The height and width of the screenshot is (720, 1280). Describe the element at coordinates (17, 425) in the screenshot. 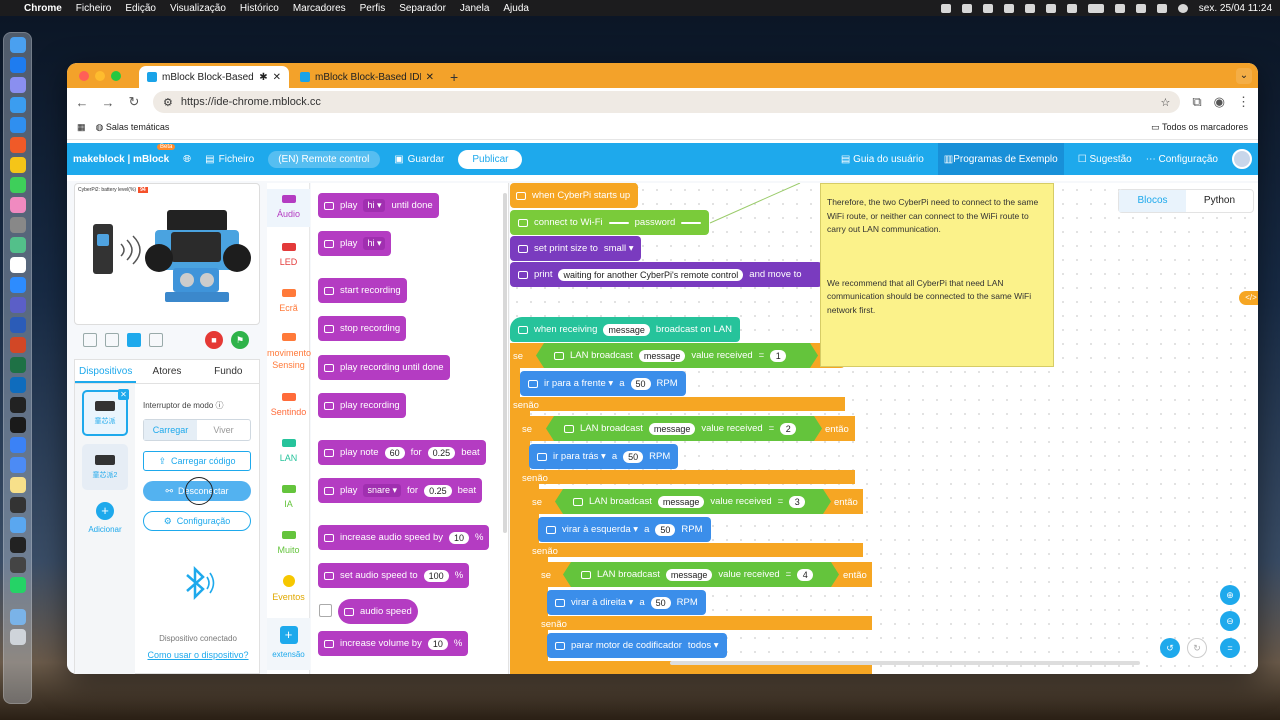

I see `clion-icon` at that location.